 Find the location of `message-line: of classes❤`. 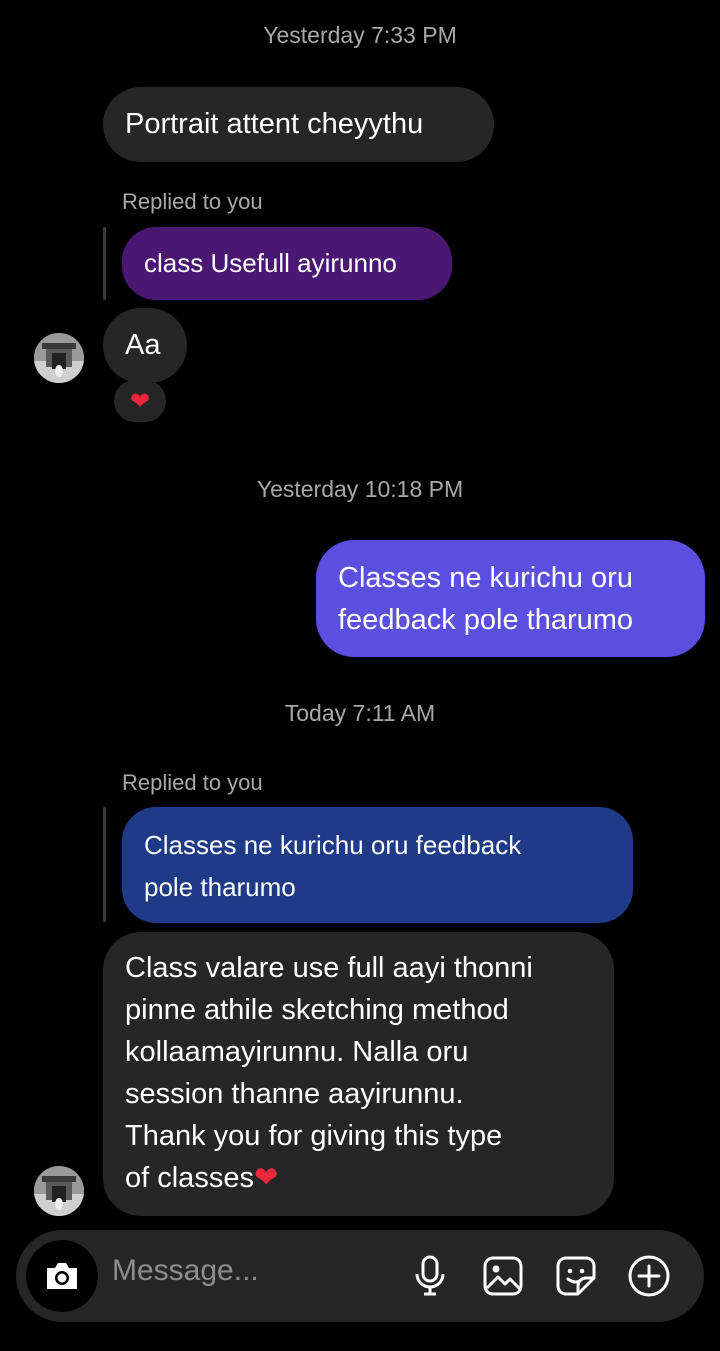

message-line: of classes❤ is located at coordinates (369, 1178).